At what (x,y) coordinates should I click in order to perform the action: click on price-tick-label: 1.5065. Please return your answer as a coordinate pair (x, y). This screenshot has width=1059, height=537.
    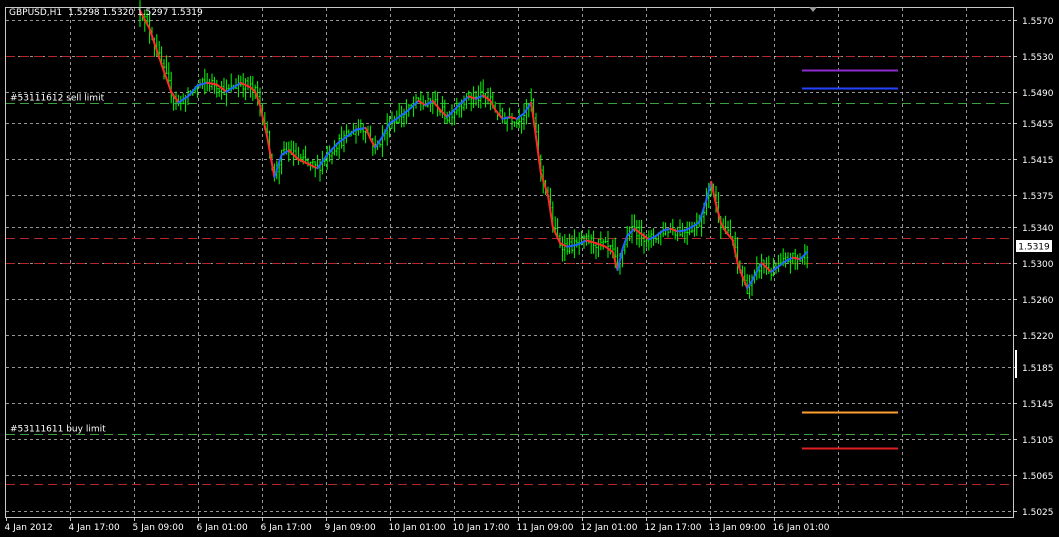
    Looking at the image, I should click on (1038, 477).